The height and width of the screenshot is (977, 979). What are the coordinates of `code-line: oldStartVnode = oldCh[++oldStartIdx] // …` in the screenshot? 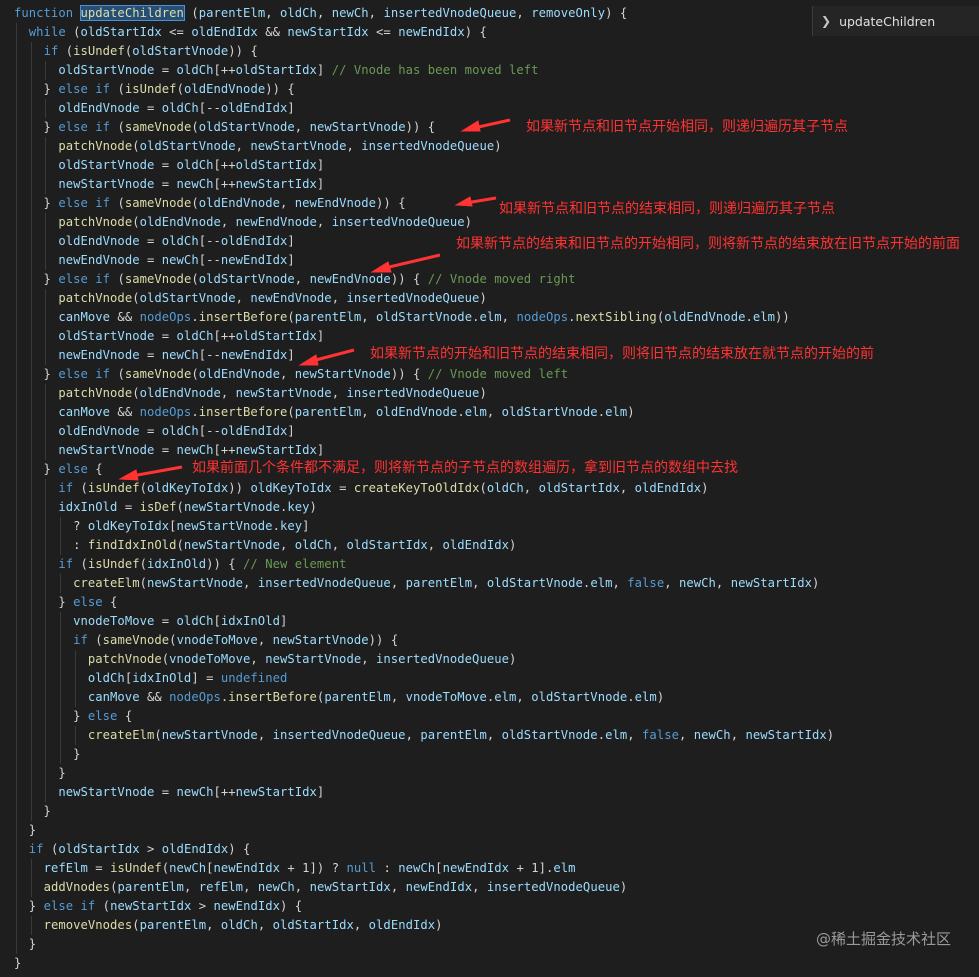 It's located at (276, 70).